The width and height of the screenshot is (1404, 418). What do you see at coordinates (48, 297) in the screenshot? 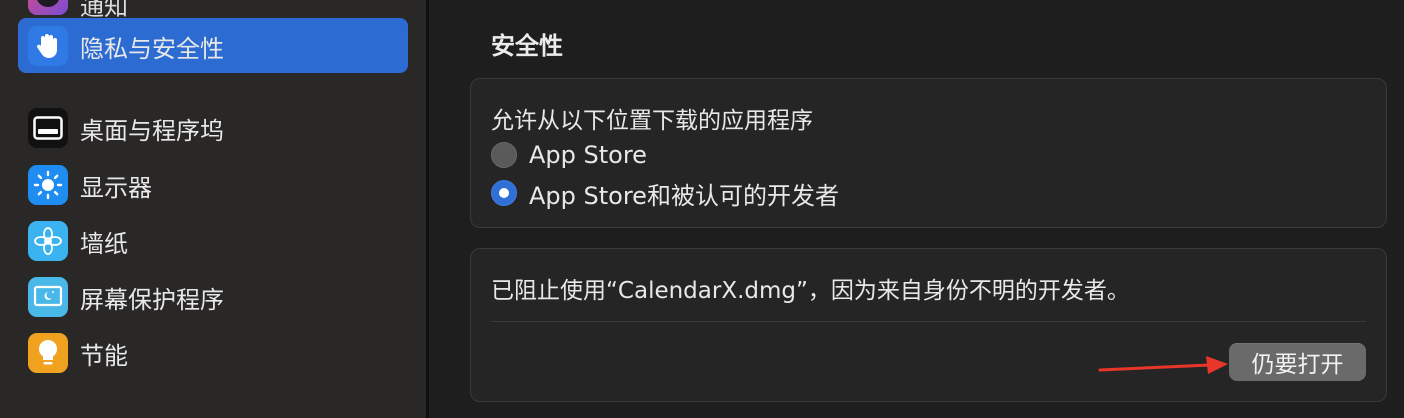
I see `screensaver-icon` at bounding box center [48, 297].